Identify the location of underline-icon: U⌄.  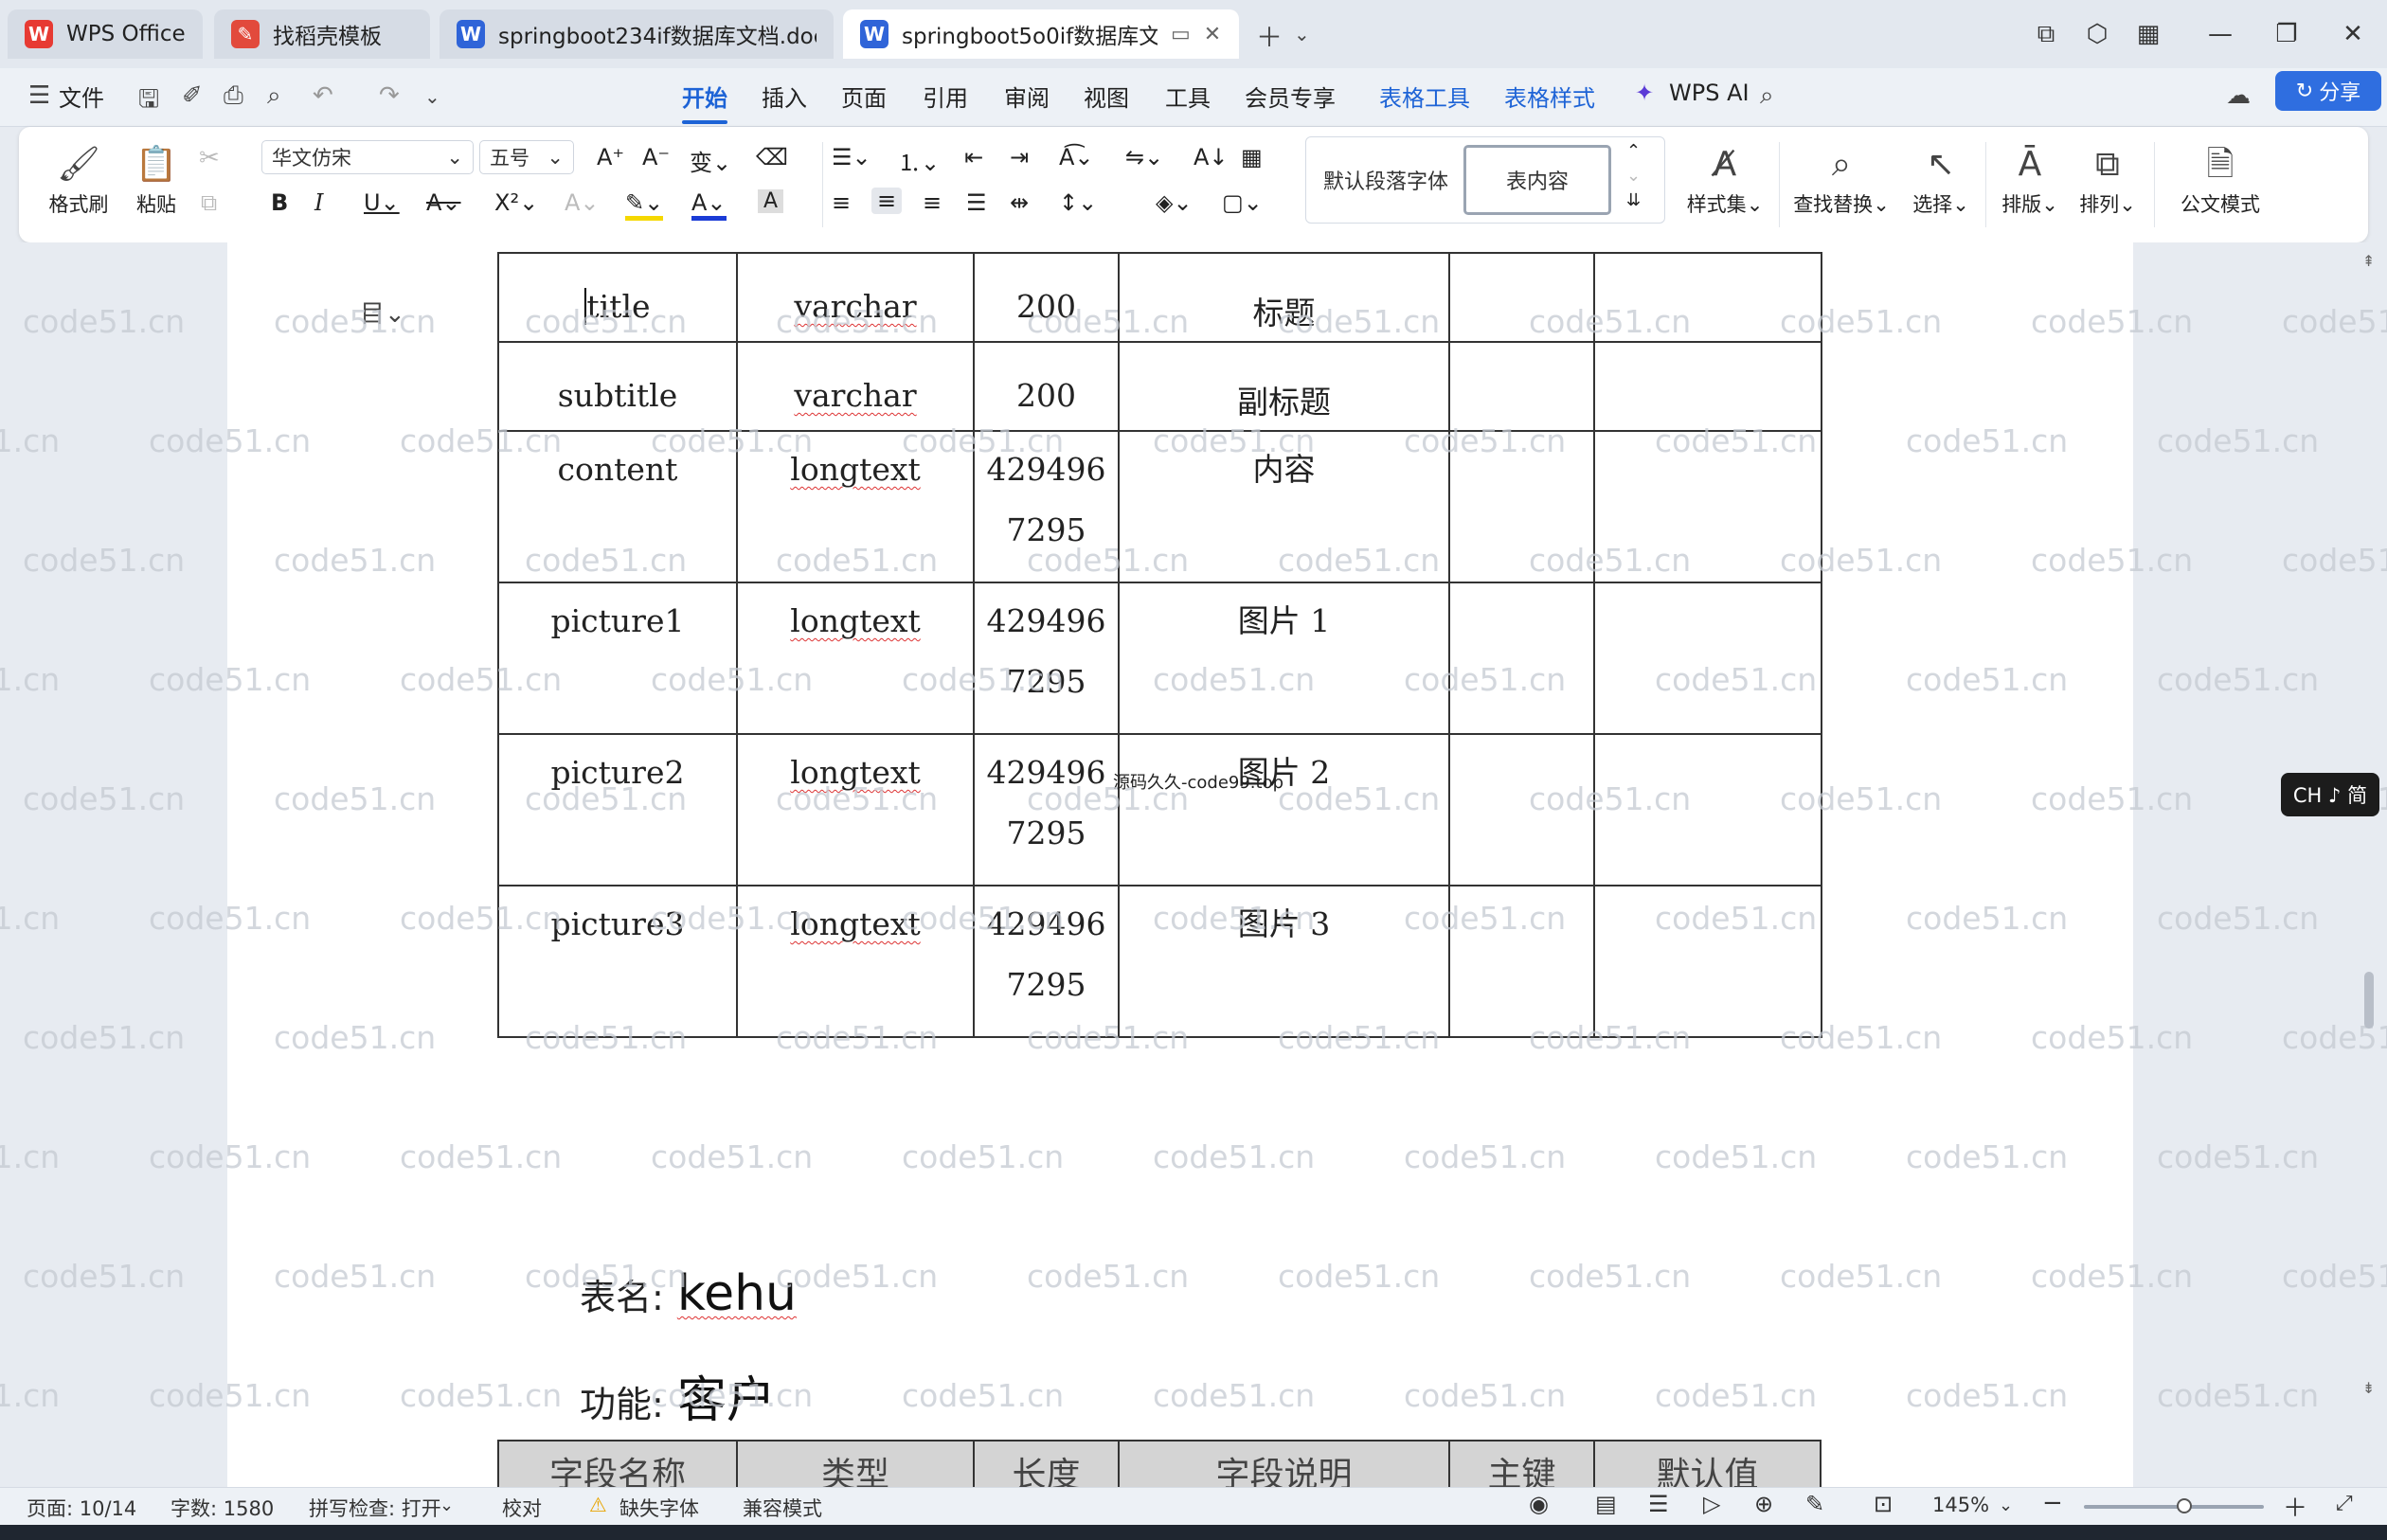
(382, 202).